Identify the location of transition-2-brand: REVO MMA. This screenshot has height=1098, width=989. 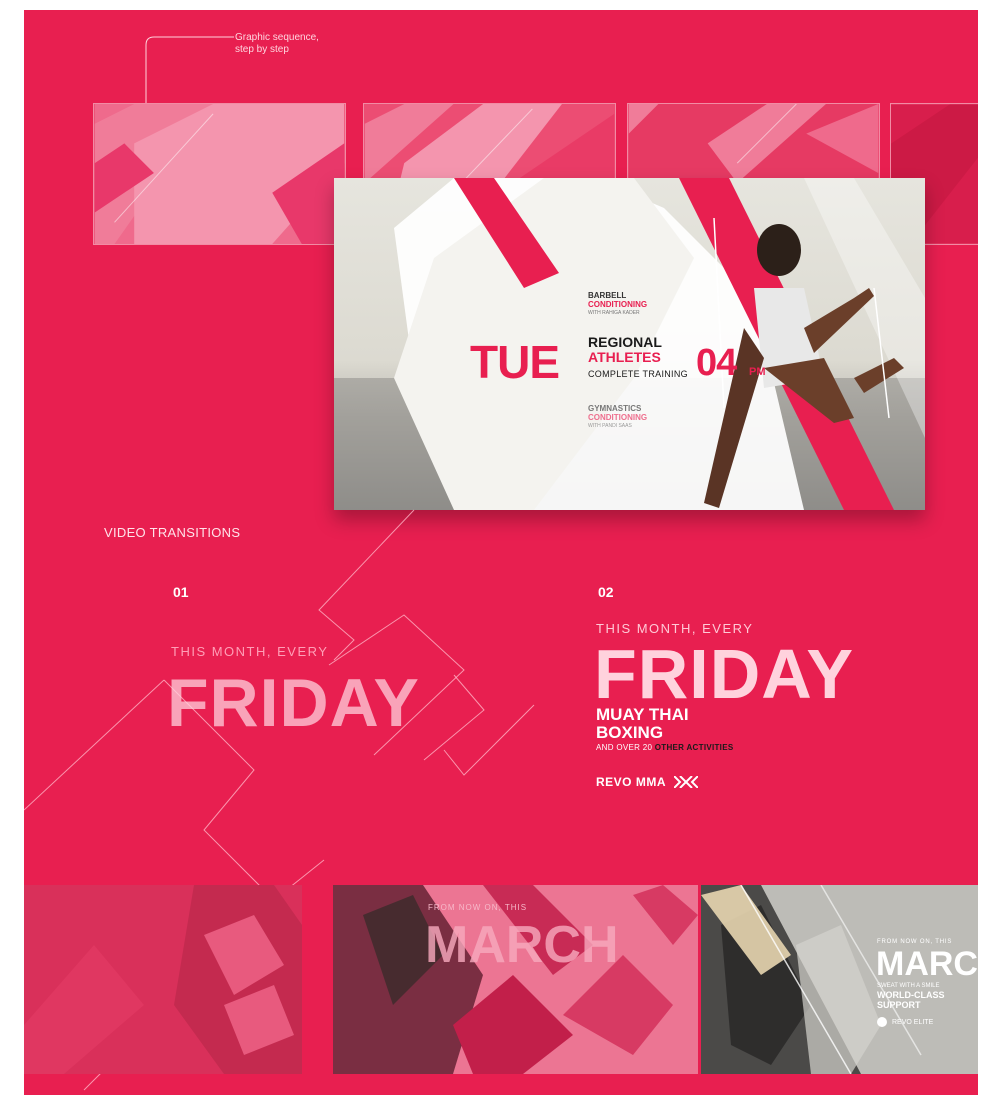
(647, 782).